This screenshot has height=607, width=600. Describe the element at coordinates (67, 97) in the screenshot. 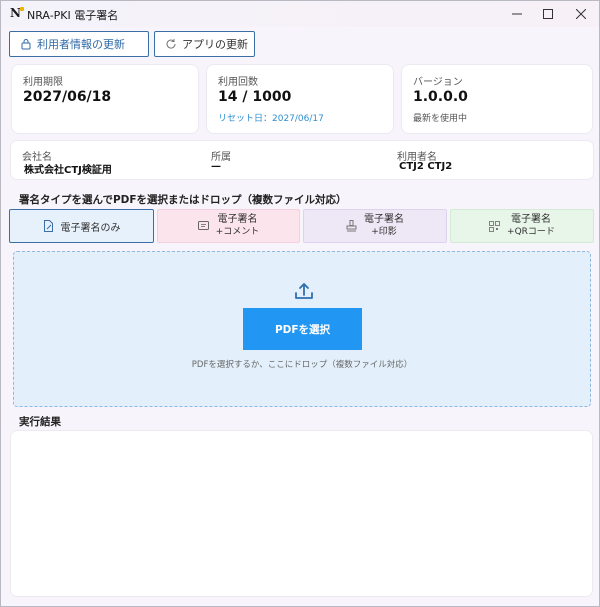

I see `expiry-value: 2027/06/18` at that location.